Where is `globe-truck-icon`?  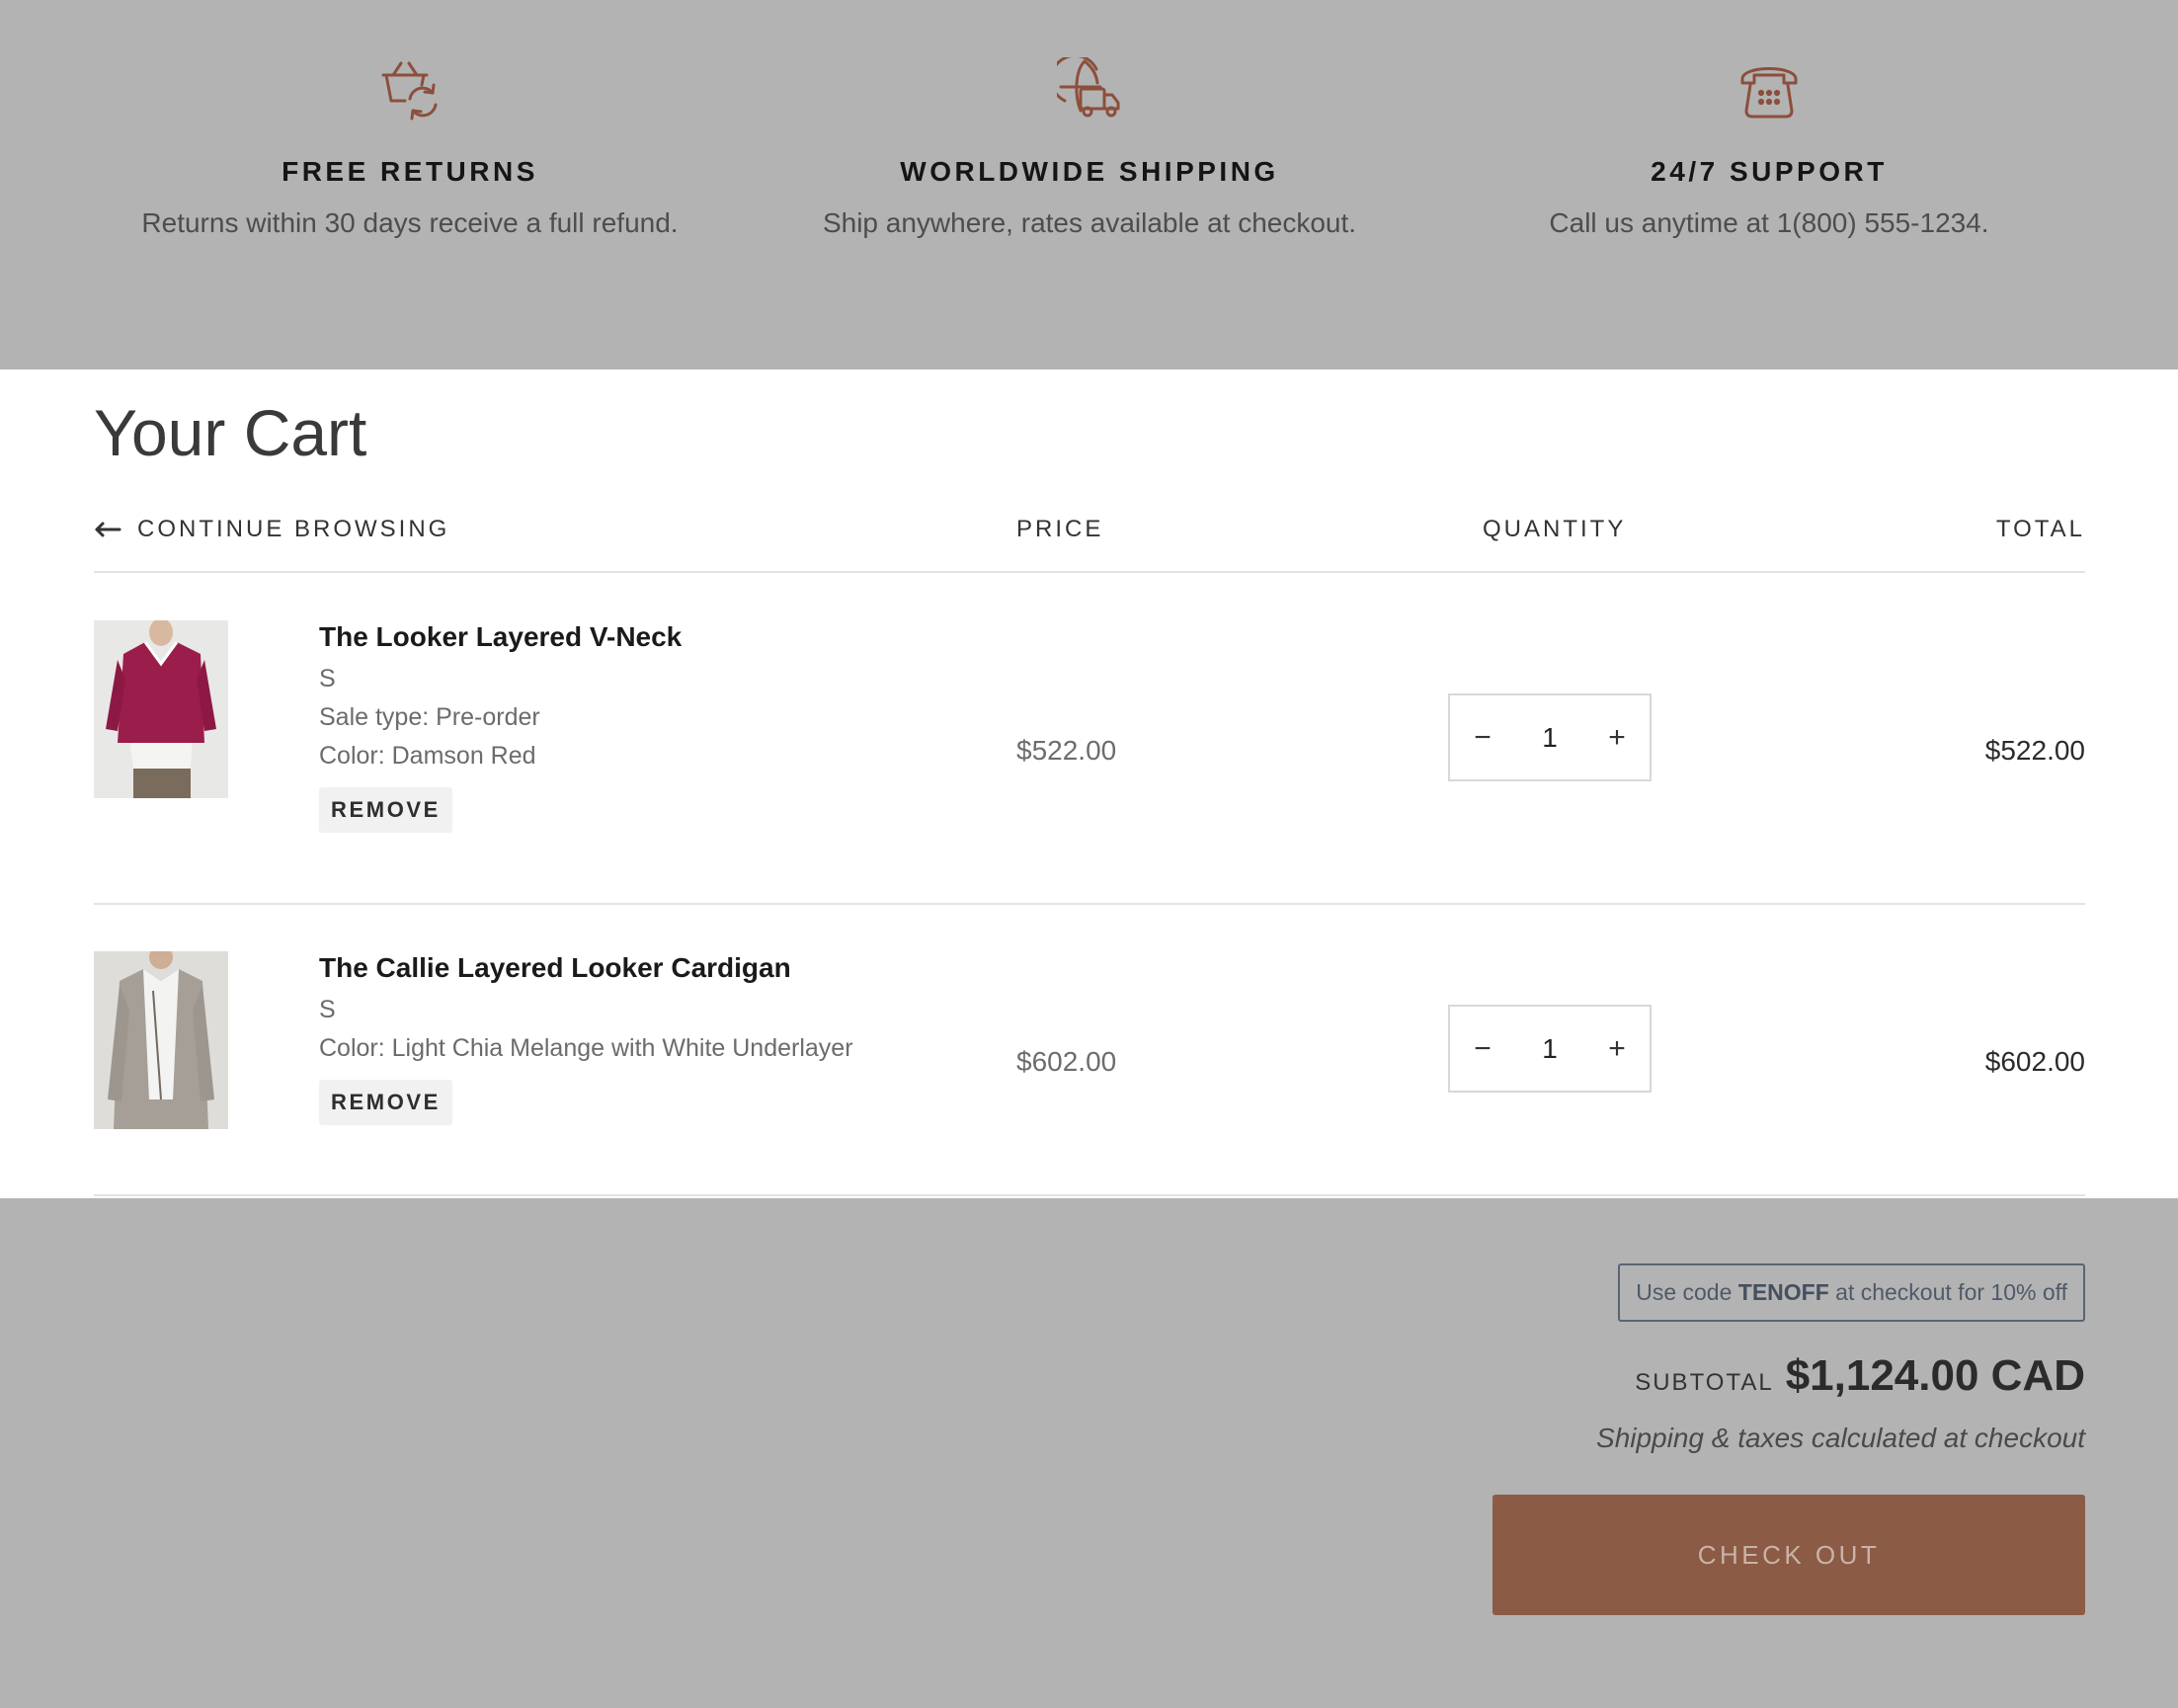
globe-truck-icon is located at coordinates (1088, 88).